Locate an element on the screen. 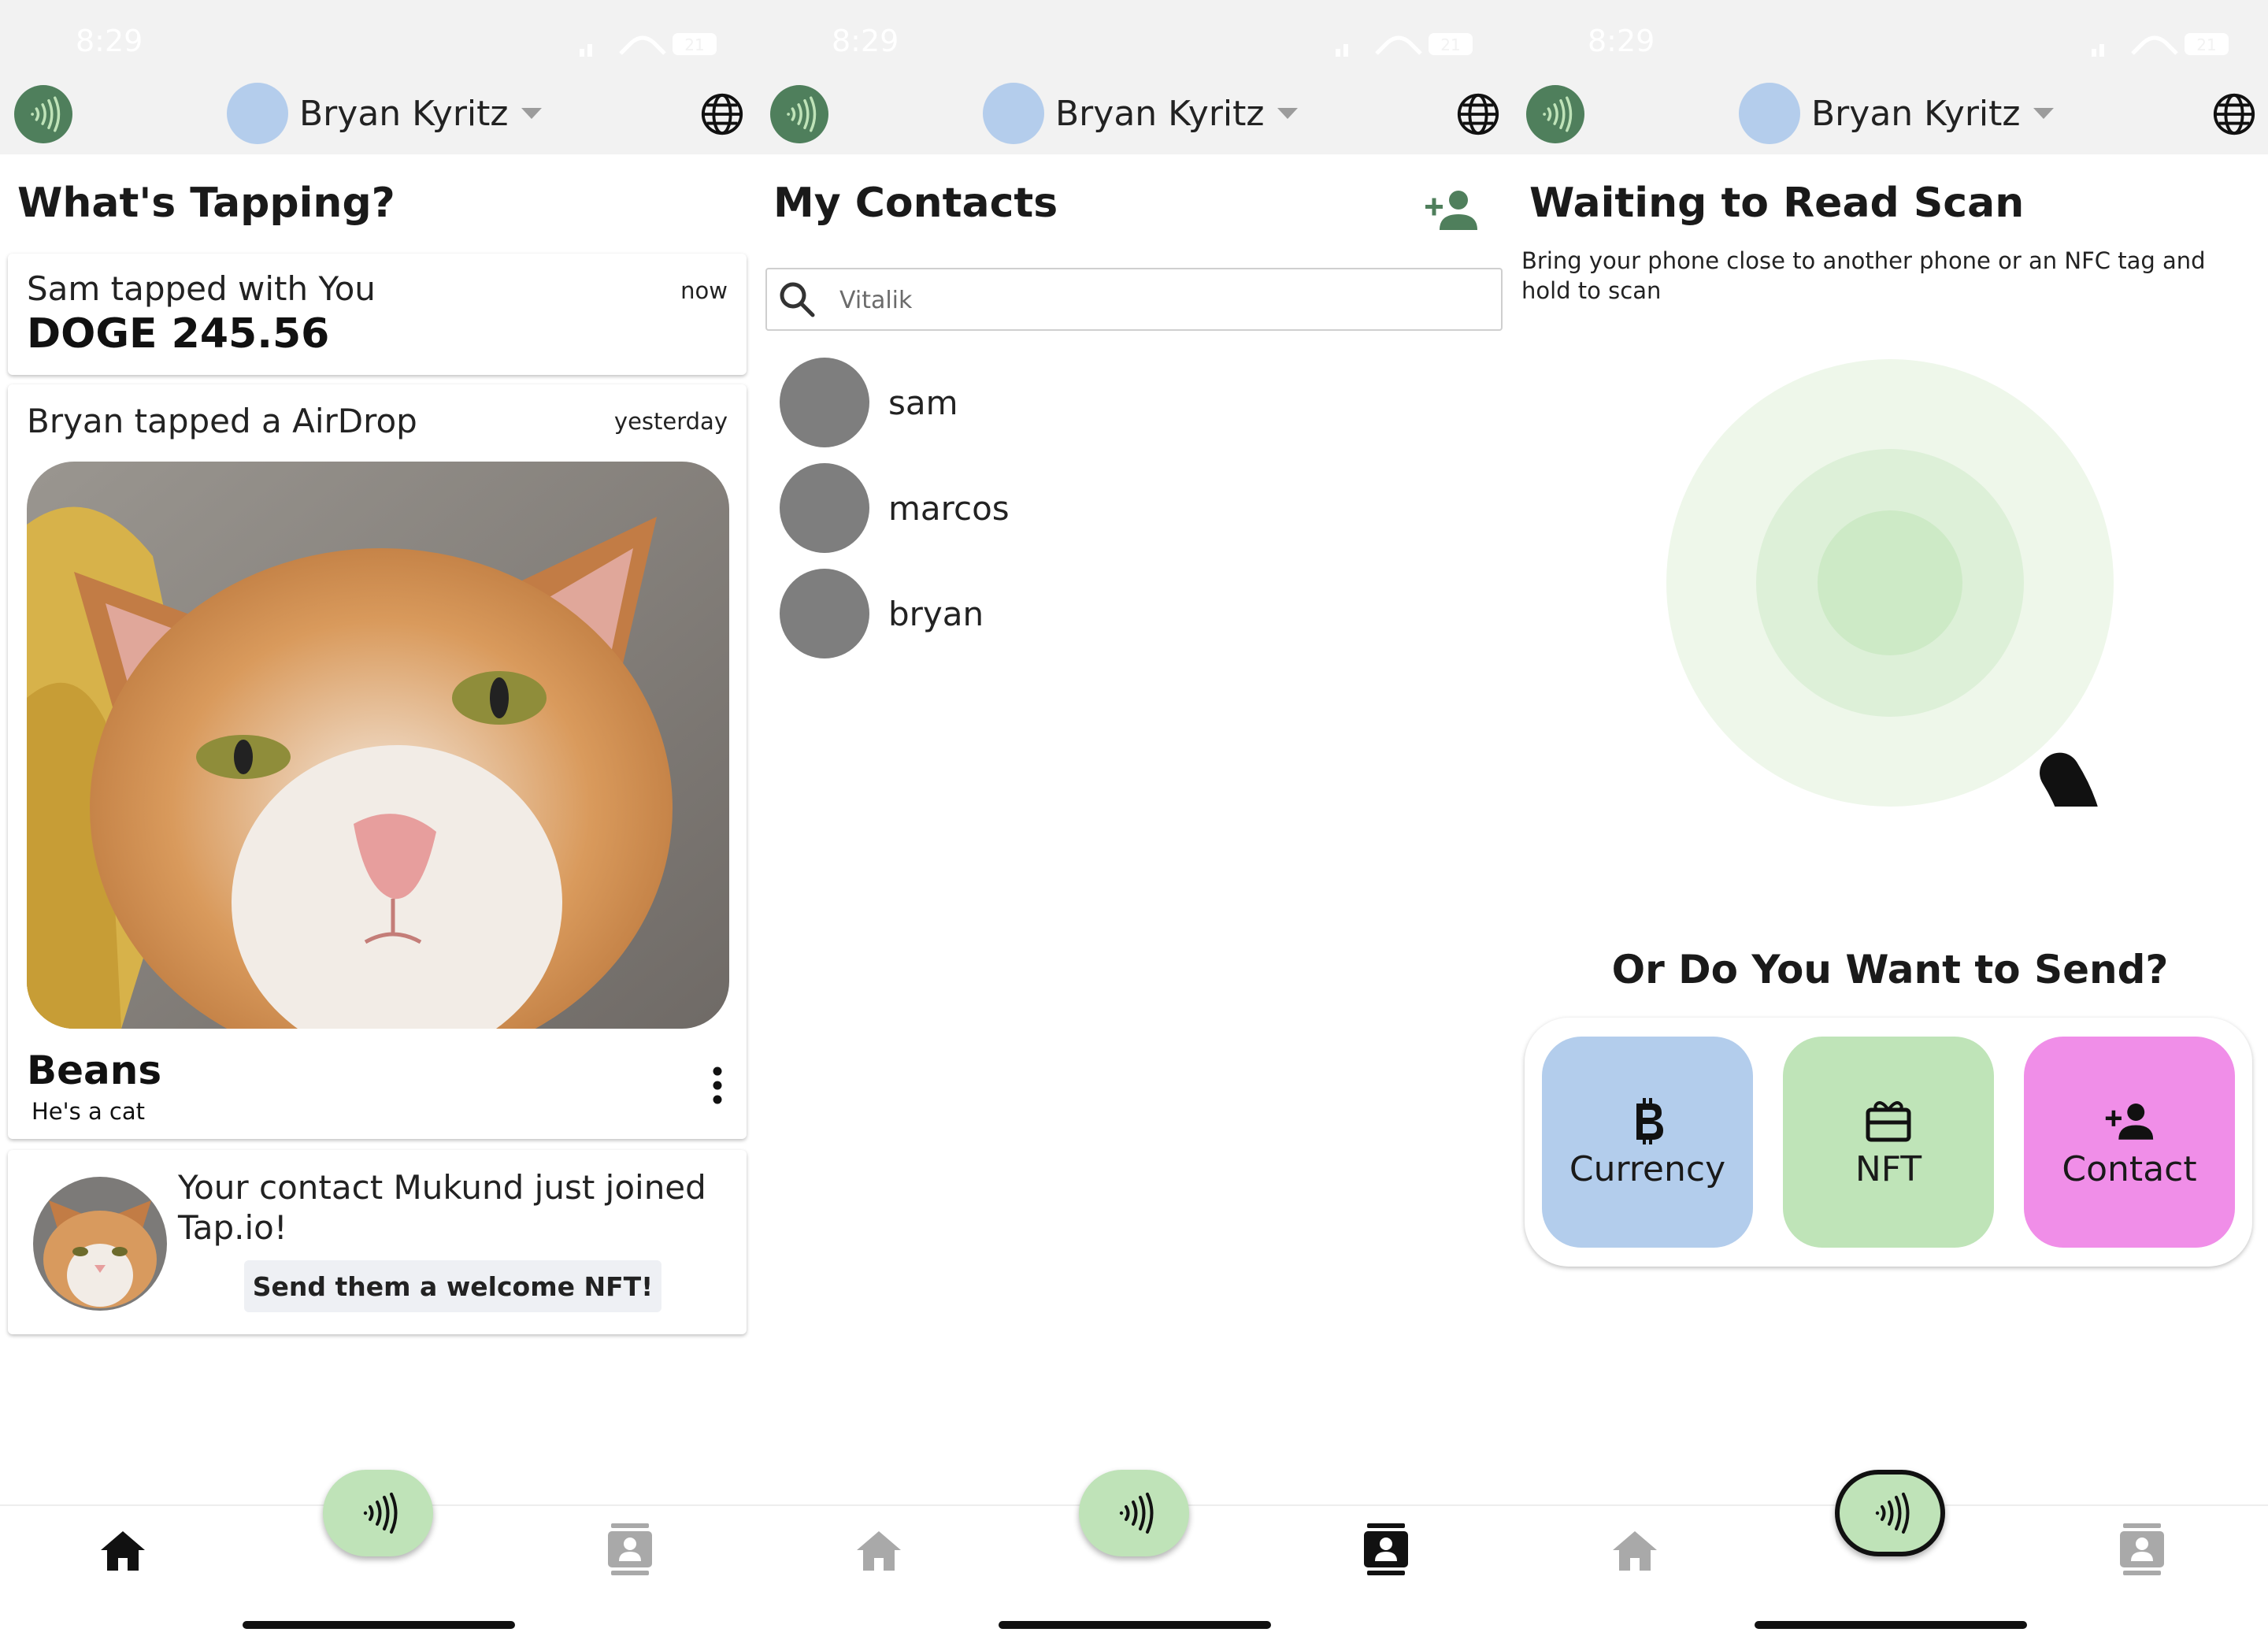 Image resolution: width=2268 pixels, height=1647 pixels. contact-item: marcos is located at coordinates (895, 508).